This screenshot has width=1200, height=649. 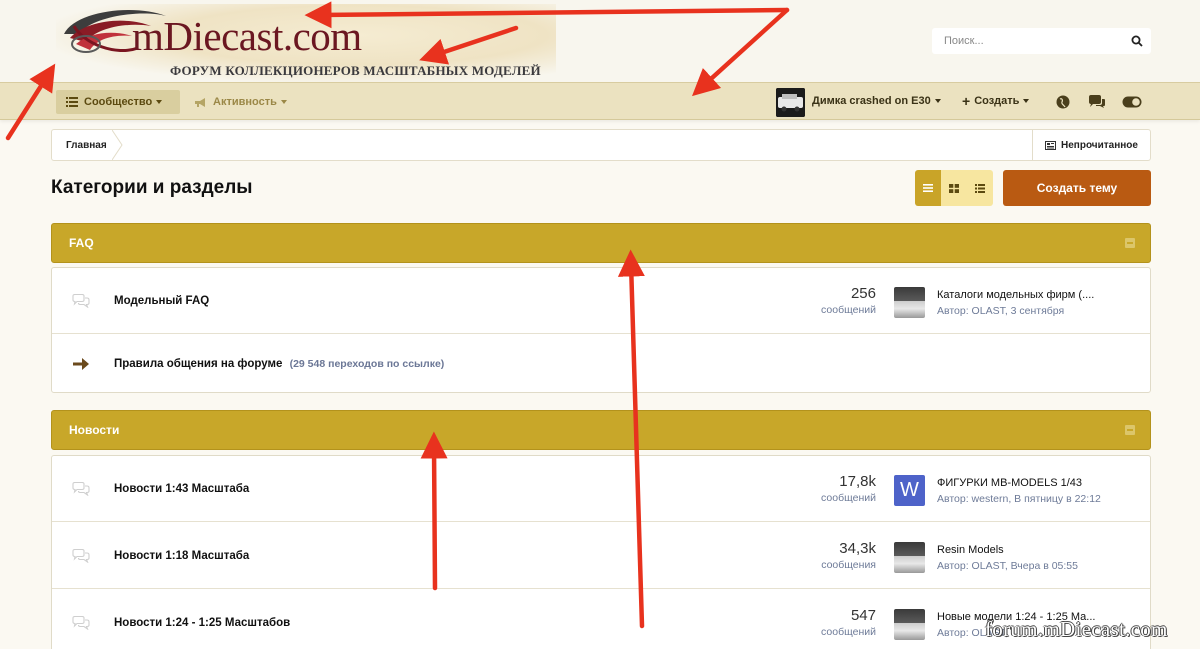 I want to click on forum-title: Модельный FAQ, so click(x=161, y=301).